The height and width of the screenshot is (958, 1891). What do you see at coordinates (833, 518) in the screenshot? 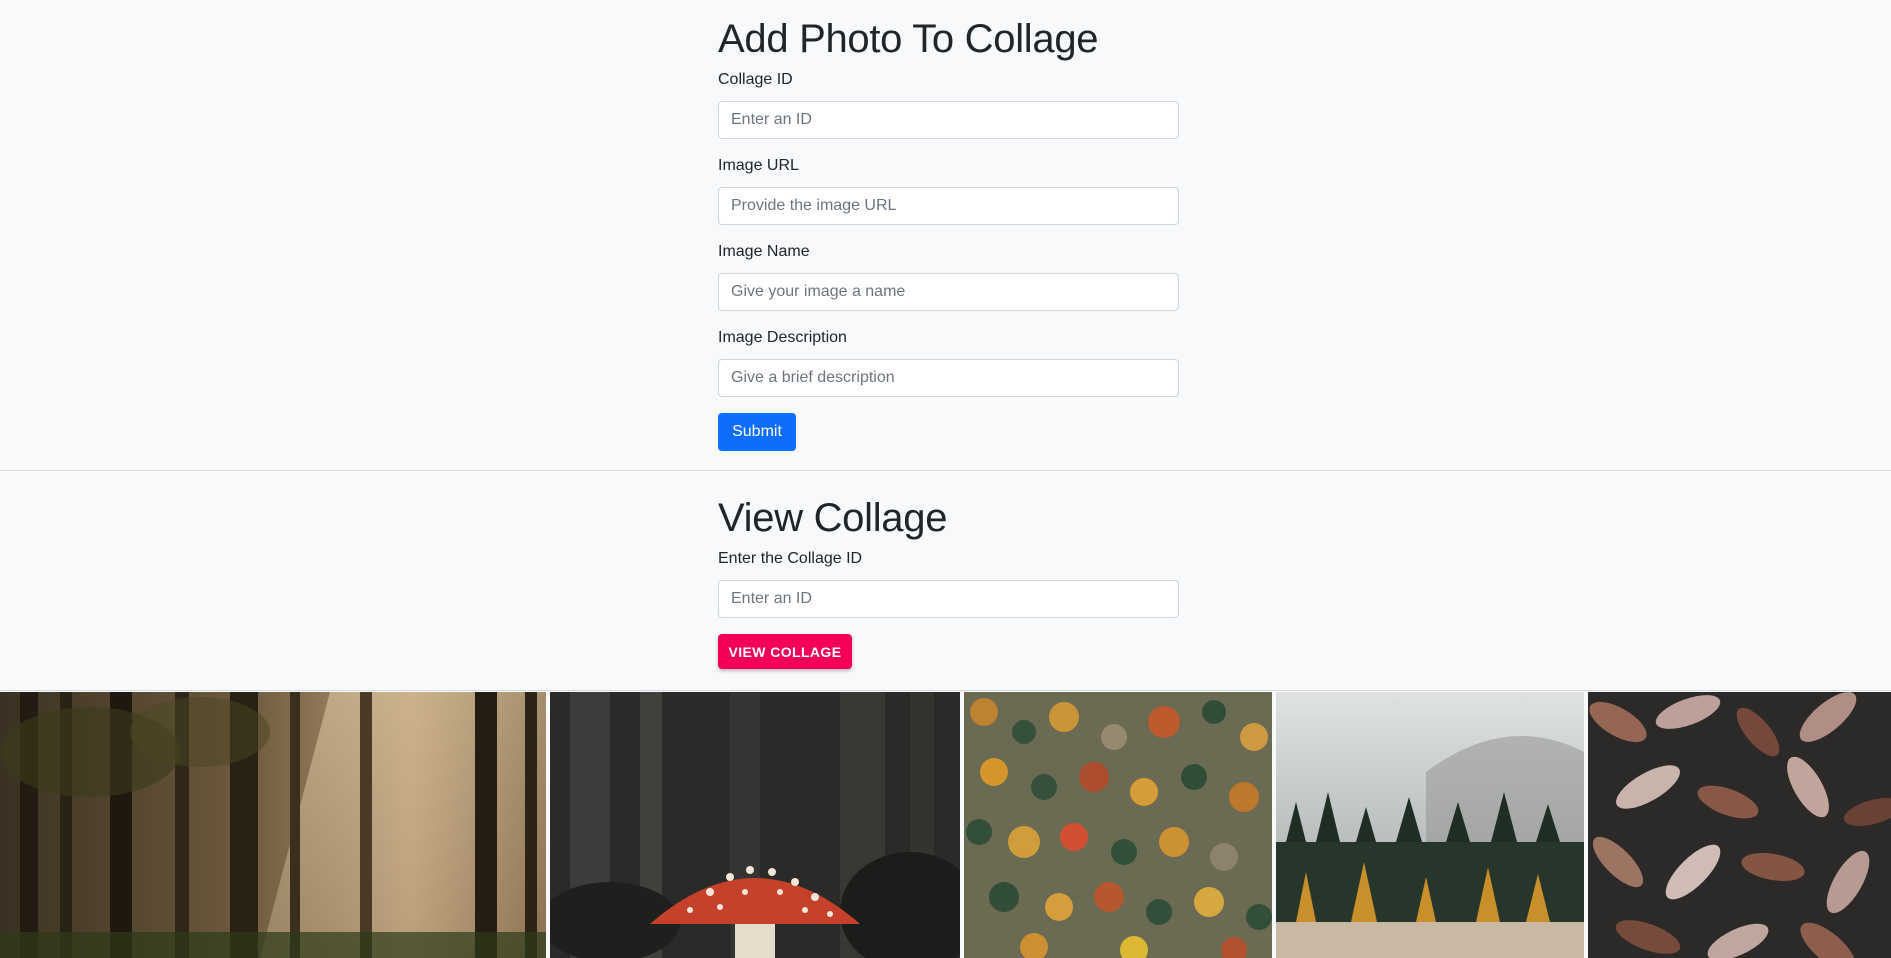
I see `view-collage-title: View Collage` at bounding box center [833, 518].